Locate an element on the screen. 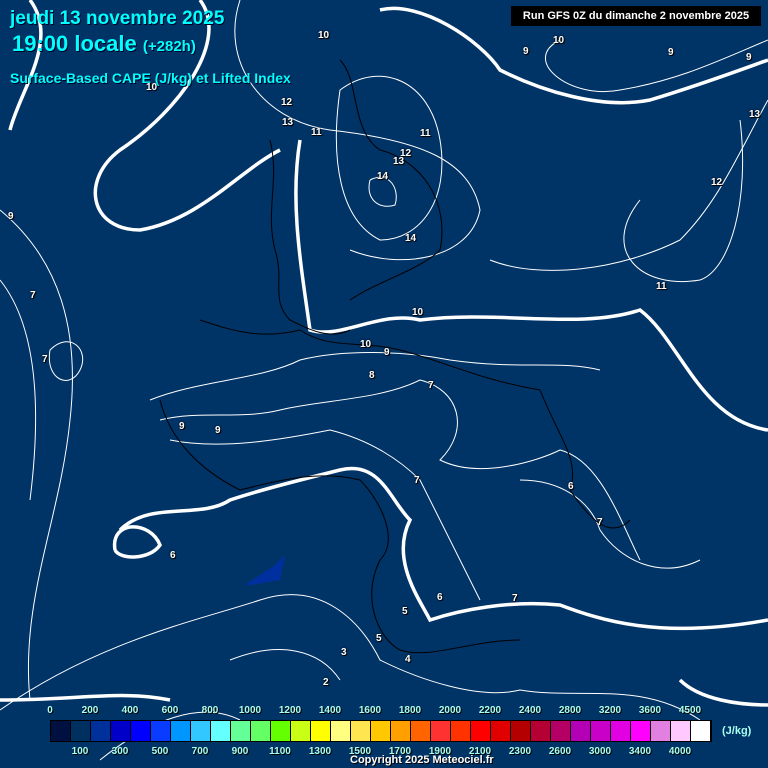  legend-label-top: 1000 is located at coordinates (250, 710).